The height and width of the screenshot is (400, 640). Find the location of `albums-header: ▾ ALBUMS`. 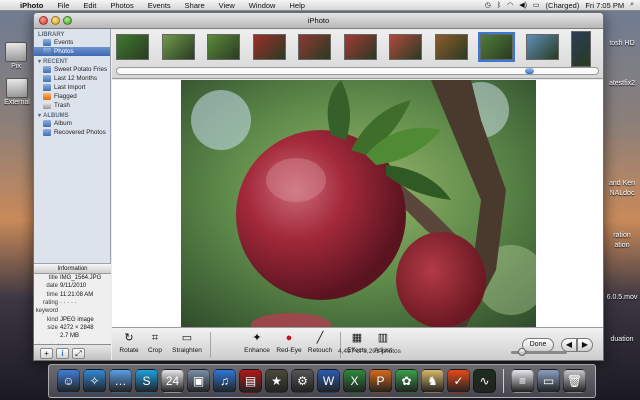

albums-header: ▾ ALBUMS is located at coordinates (72, 115).